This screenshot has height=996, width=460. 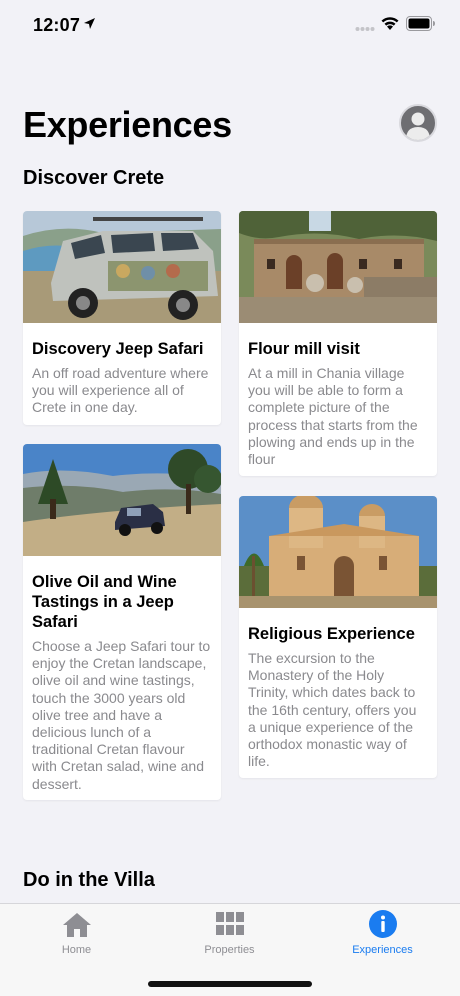 What do you see at coordinates (230, 25) in the screenshot?
I see `status-bar: 12:07` at bounding box center [230, 25].